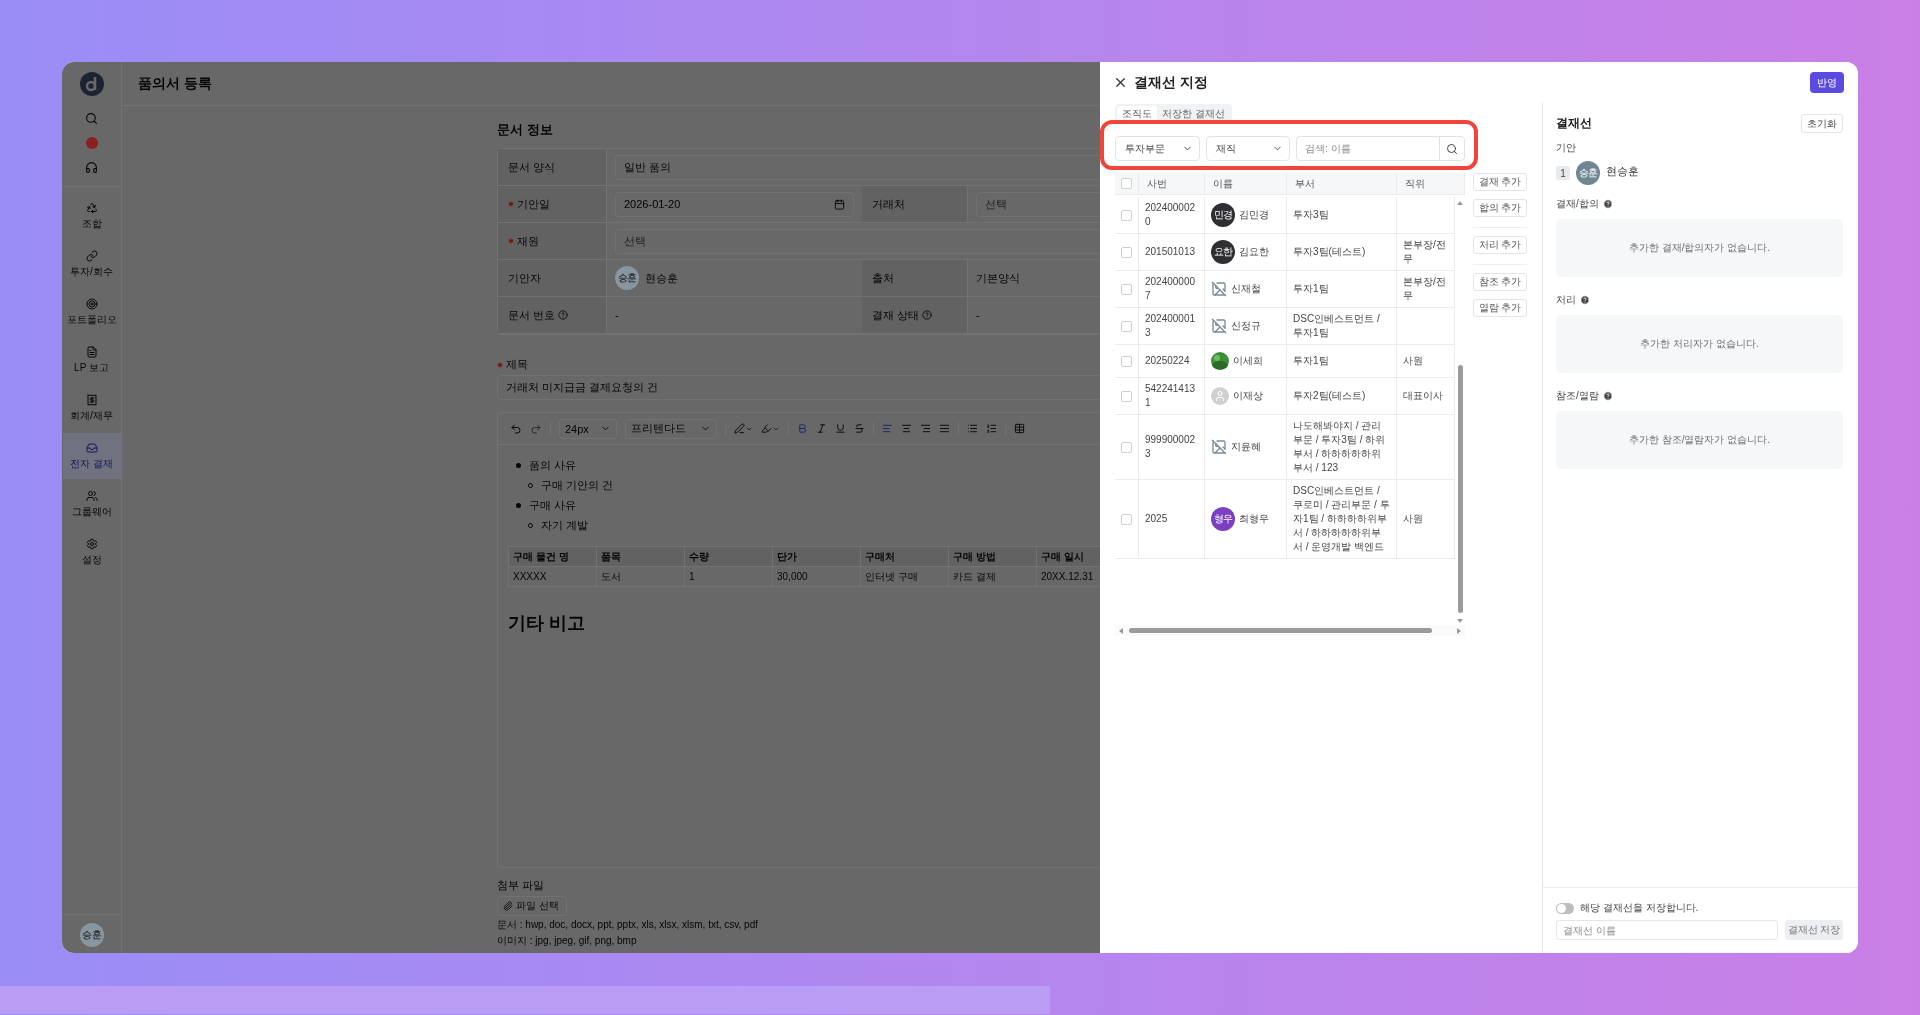 This screenshot has height=1015, width=1920. What do you see at coordinates (525, 1000) in the screenshot?
I see `page-scrollbar` at bounding box center [525, 1000].